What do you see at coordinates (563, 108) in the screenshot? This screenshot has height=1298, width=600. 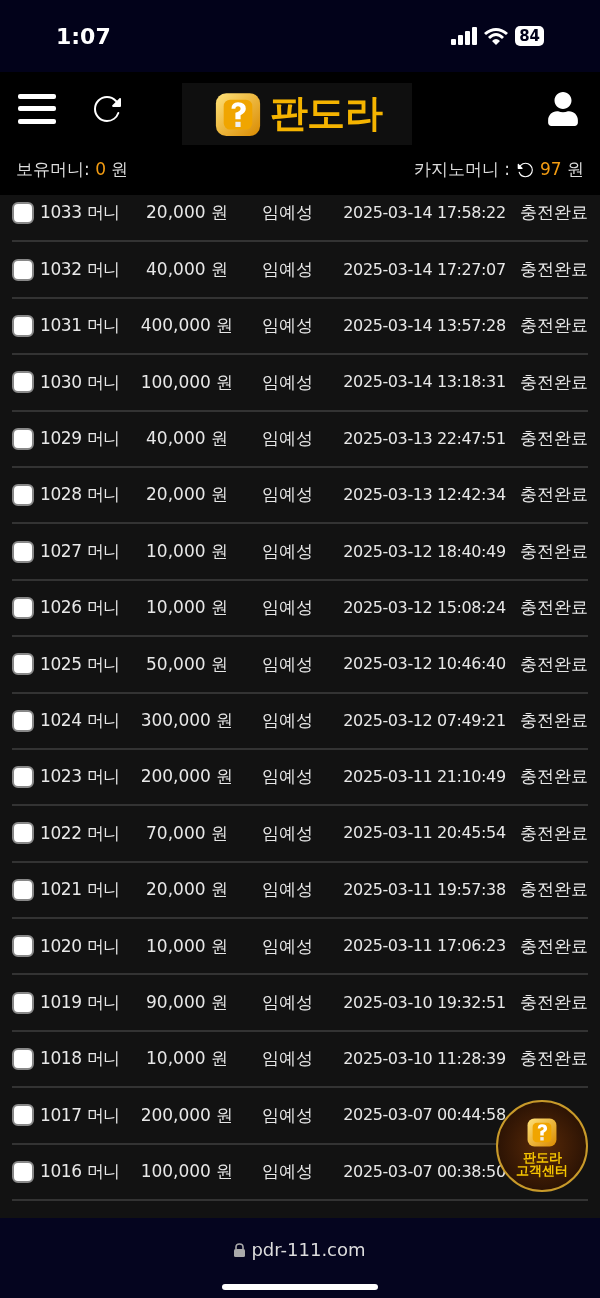 I see `user-icon` at bounding box center [563, 108].